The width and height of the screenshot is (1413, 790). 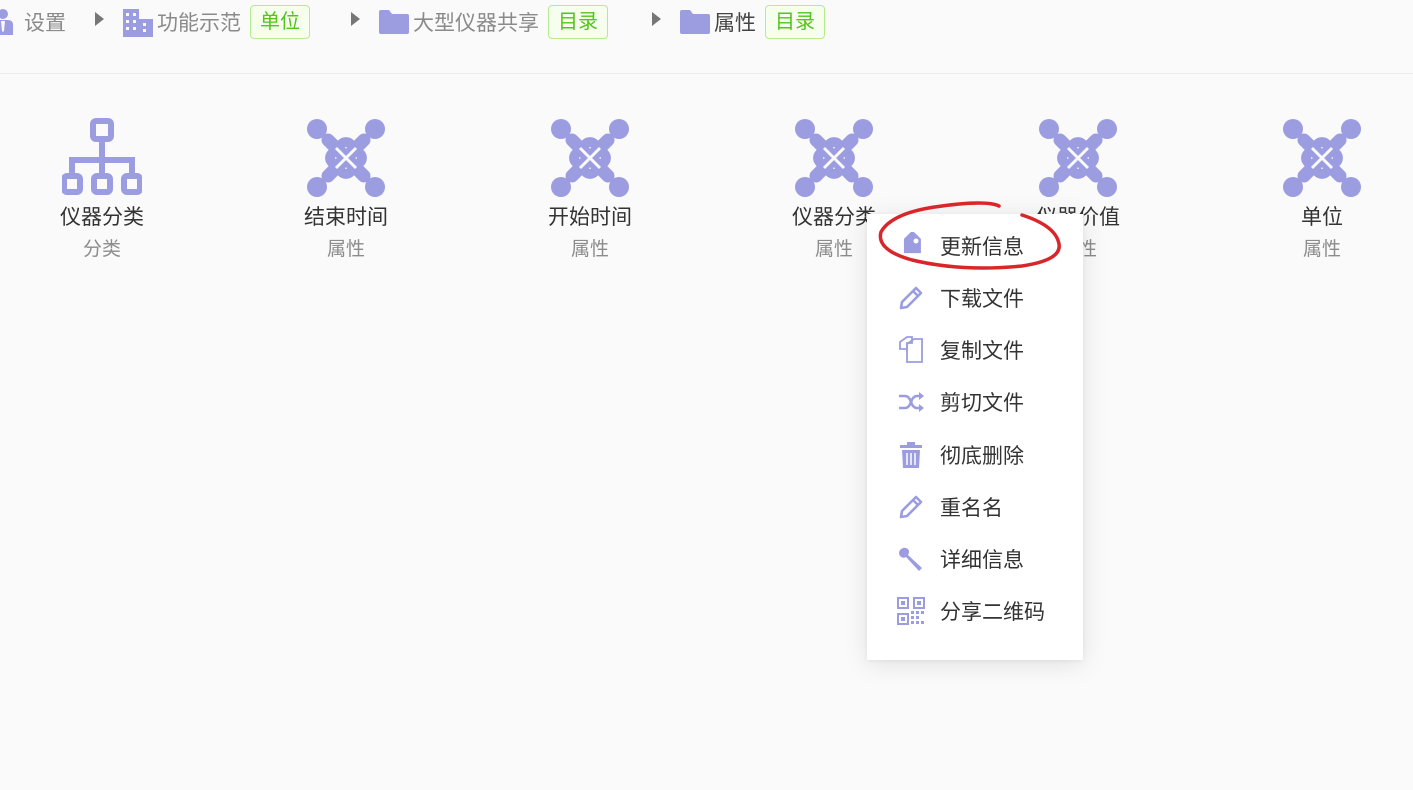 I want to click on shuffle-icon, so click(x=911, y=402).